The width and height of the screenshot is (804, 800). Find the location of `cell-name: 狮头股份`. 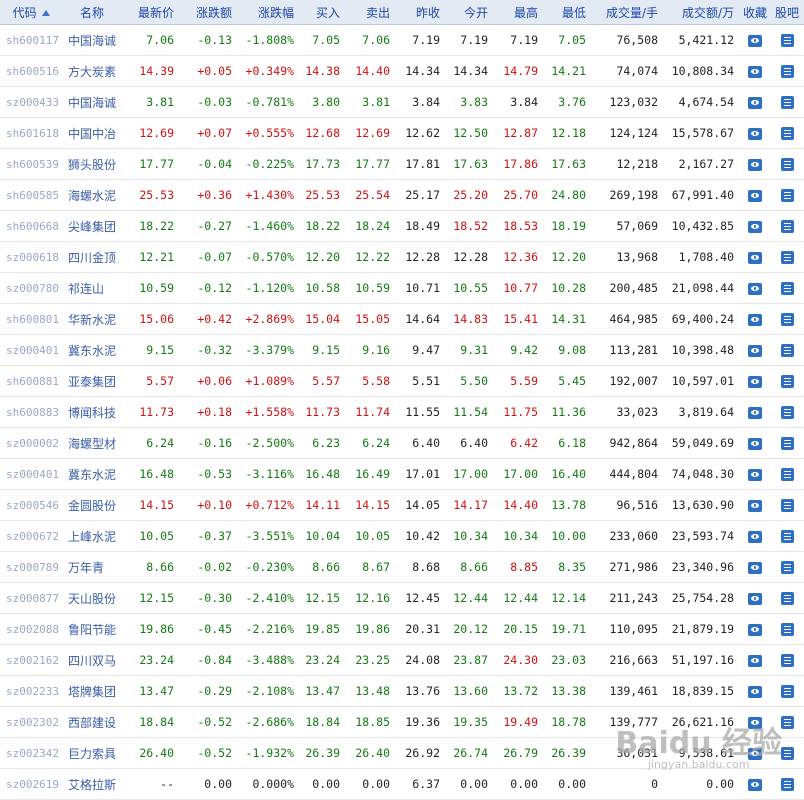

cell-name: 狮头股份 is located at coordinates (92, 164).